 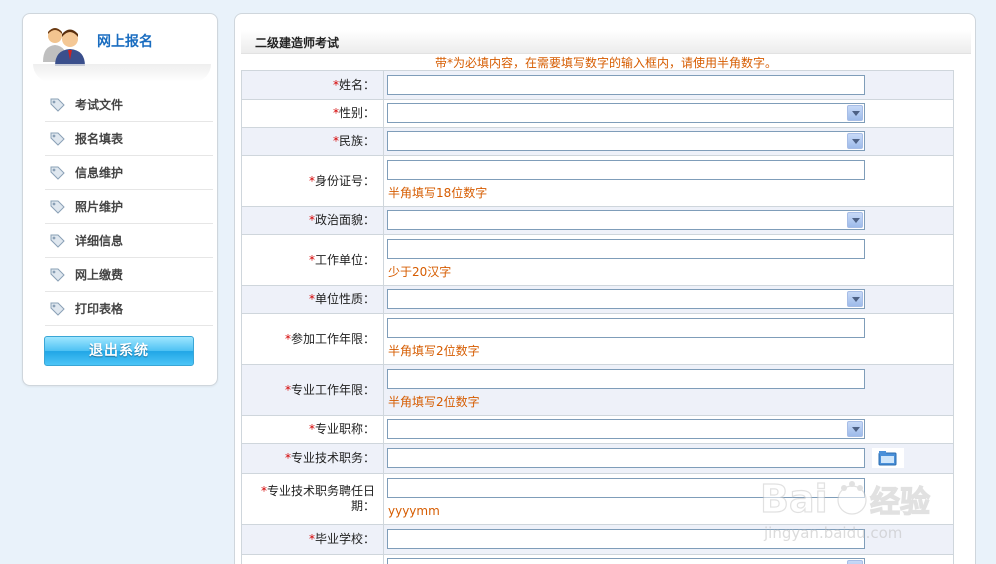 I want to click on form-row-political-status: * 政治面貌：, so click(x=597, y=221).